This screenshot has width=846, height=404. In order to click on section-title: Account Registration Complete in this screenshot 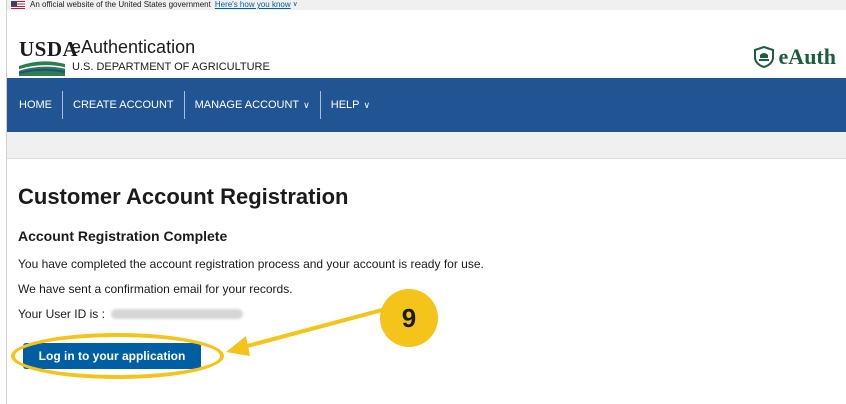, I will do `click(123, 236)`.